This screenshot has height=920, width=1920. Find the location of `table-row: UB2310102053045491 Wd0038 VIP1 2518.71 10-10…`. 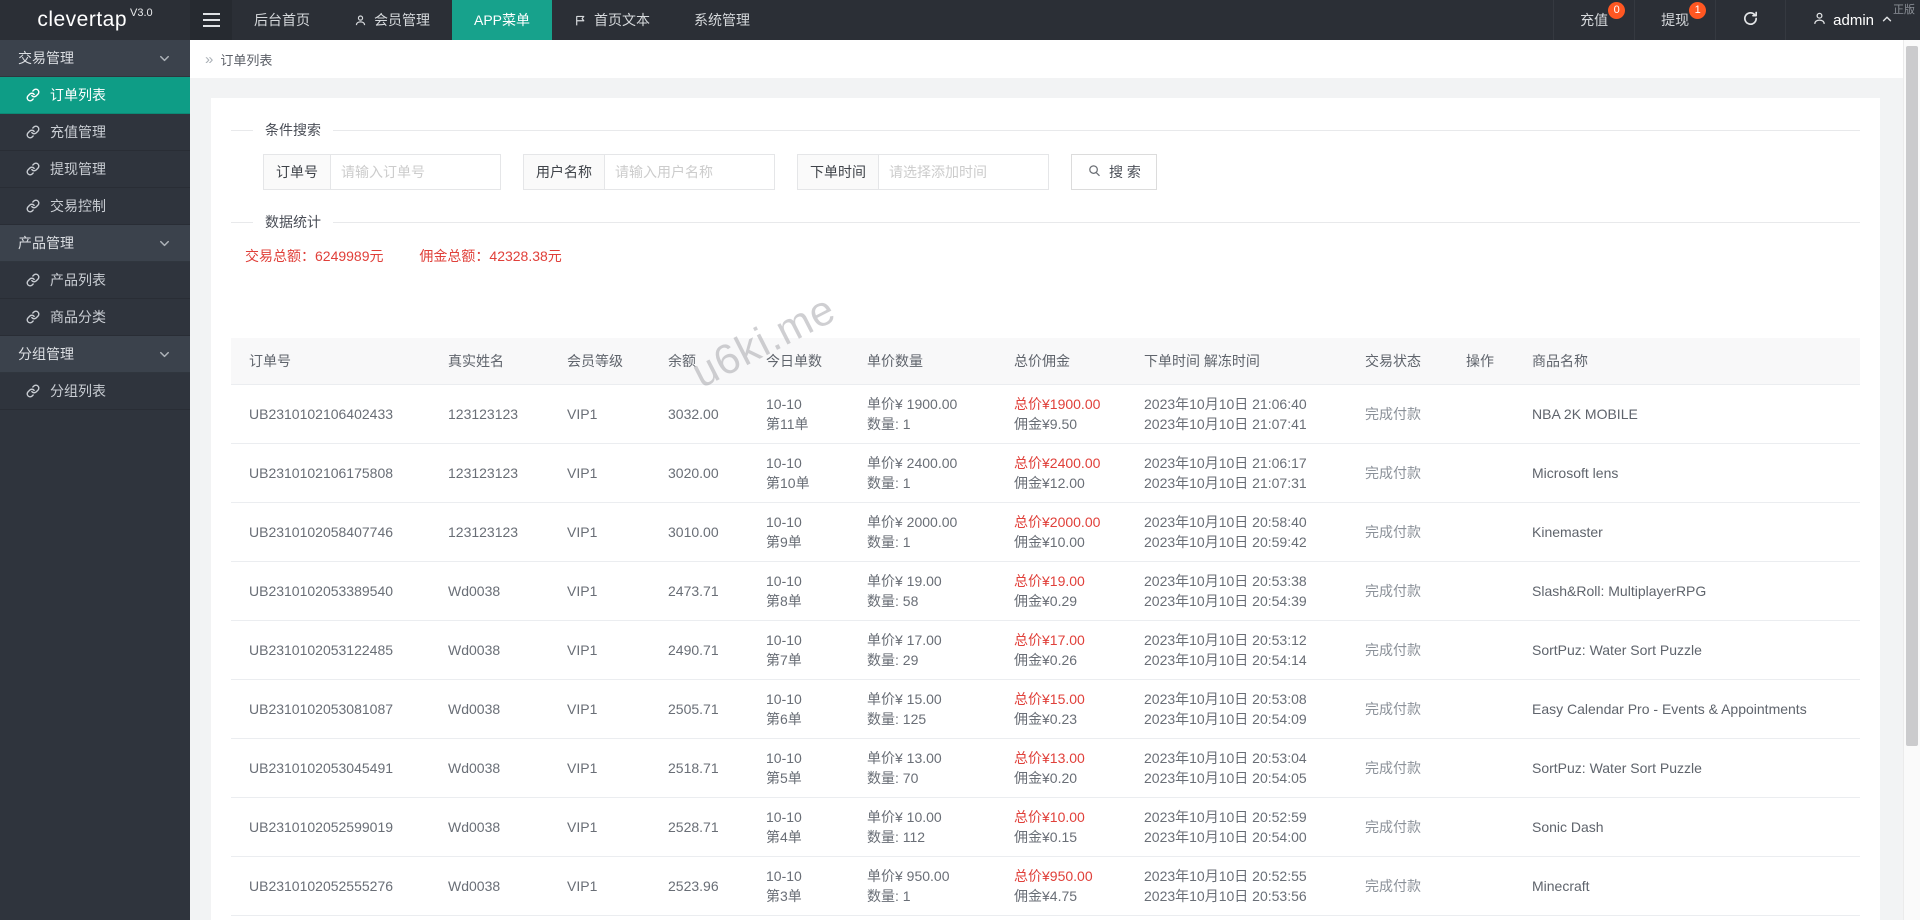

table-row: UB2310102053045491 Wd0038 VIP1 2518.71 10-10… is located at coordinates (1045, 768).